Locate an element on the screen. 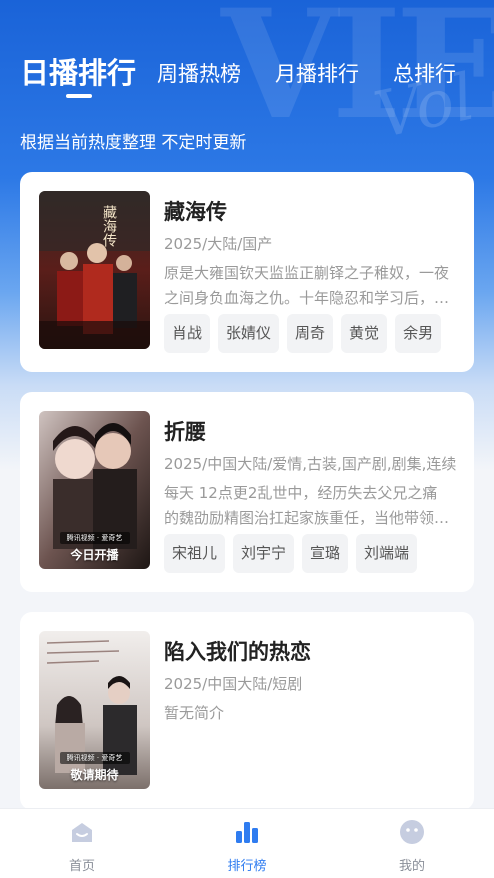 This screenshot has width=494, height=878. nav-profile: 我的 is located at coordinates (412, 843).